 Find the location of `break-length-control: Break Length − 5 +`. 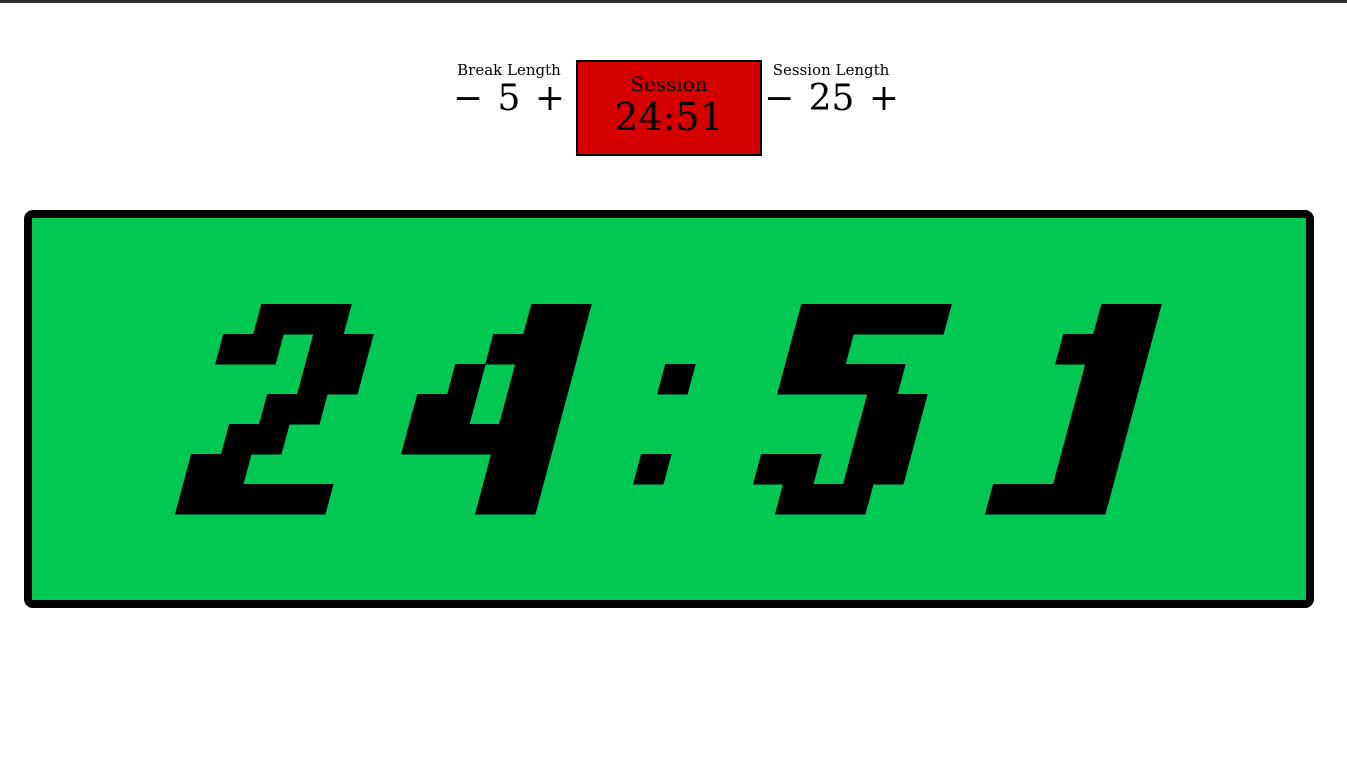

break-length-control: Break Length − 5 + is located at coordinates (509, 89).